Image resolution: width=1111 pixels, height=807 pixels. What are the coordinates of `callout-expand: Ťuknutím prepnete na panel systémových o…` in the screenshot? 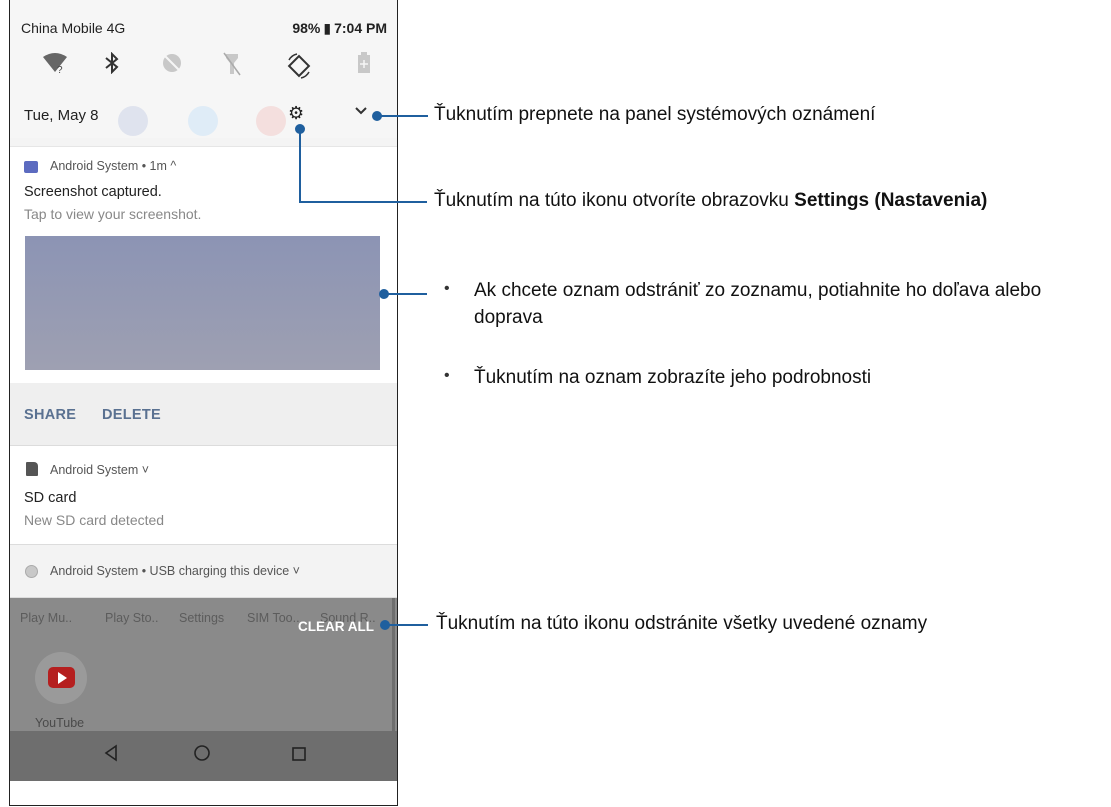 It's located at (655, 114).